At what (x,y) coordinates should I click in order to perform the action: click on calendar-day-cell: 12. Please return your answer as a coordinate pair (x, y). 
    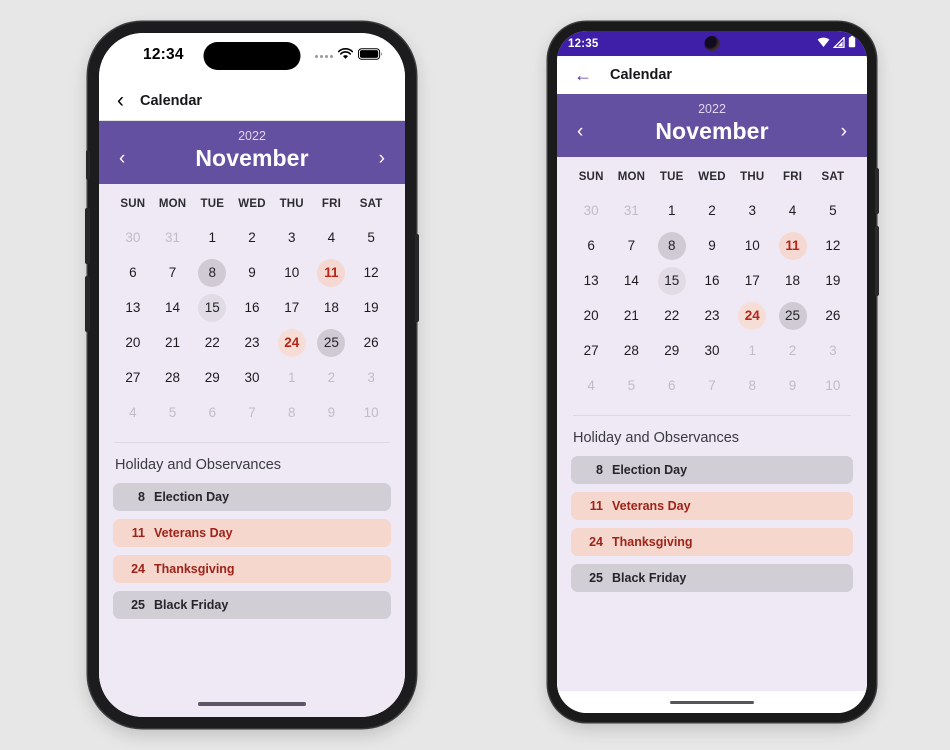
    Looking at the image, I should click on (371, 272).